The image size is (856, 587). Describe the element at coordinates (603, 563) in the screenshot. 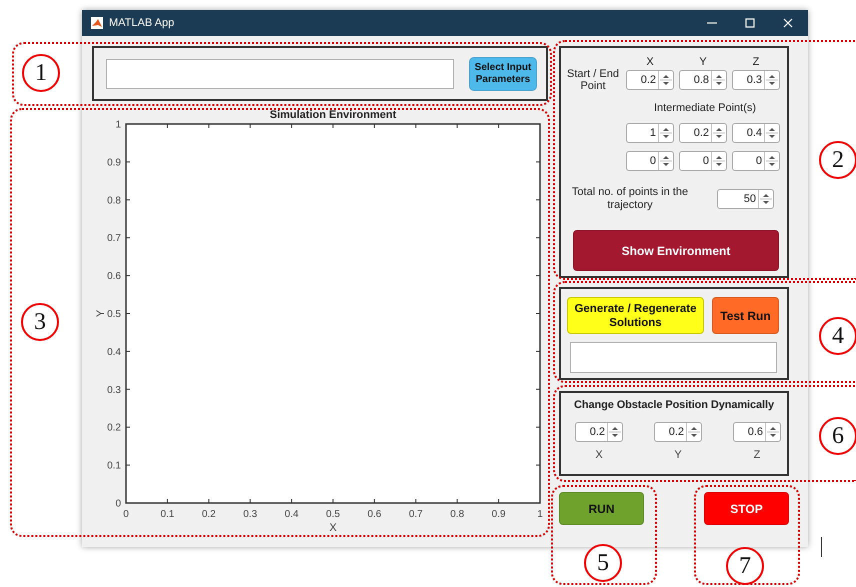

I see `callout-number: 5` at that location.